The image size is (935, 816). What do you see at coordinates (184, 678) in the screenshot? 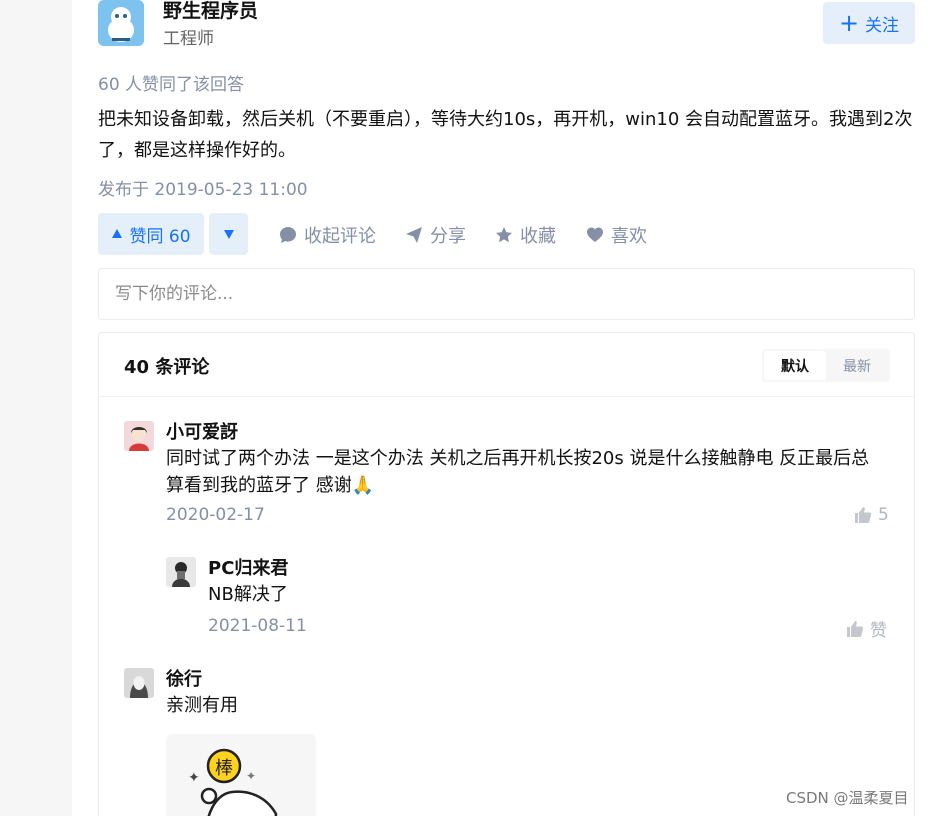
I see `commenter-name: 徐行` at bounding box center [184, 678].